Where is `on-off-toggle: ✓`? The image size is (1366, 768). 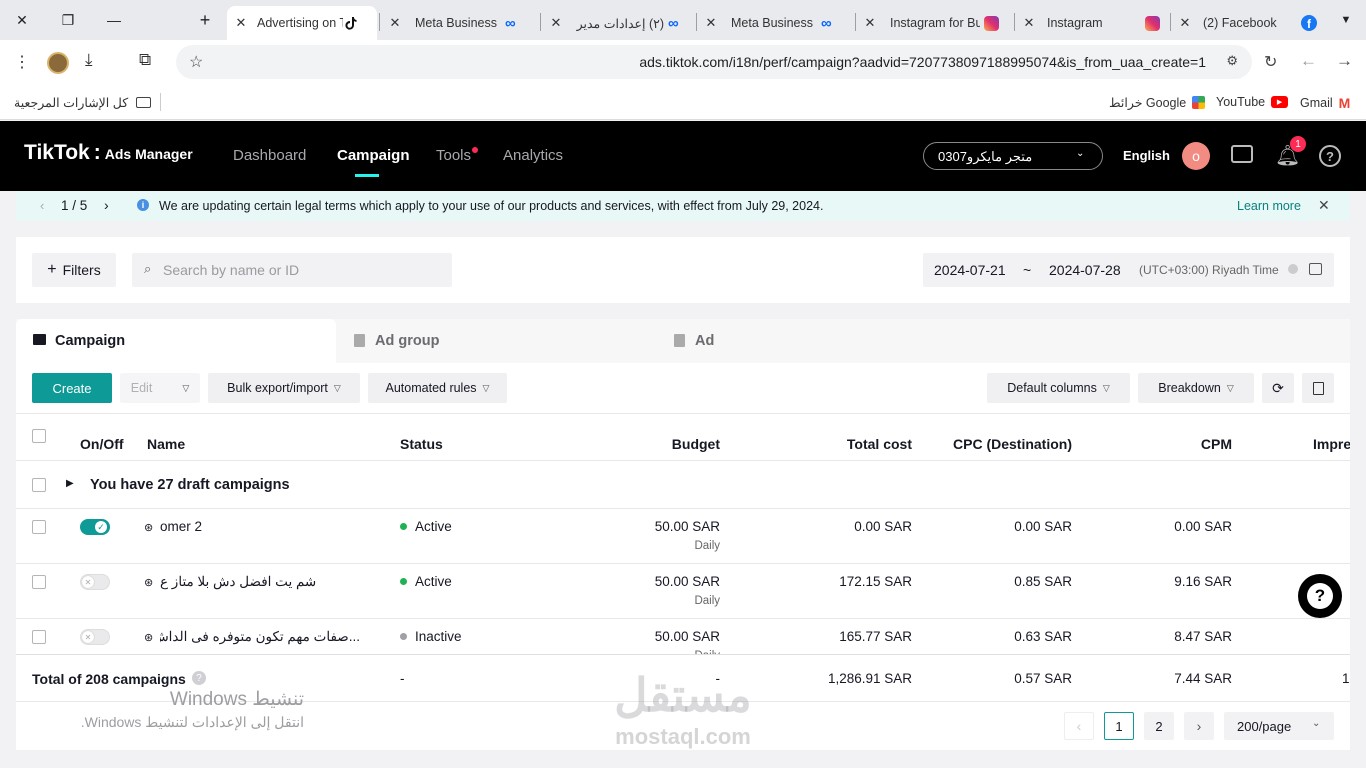
on-off-toggle: ✓ is located at coordinates (95, 527).